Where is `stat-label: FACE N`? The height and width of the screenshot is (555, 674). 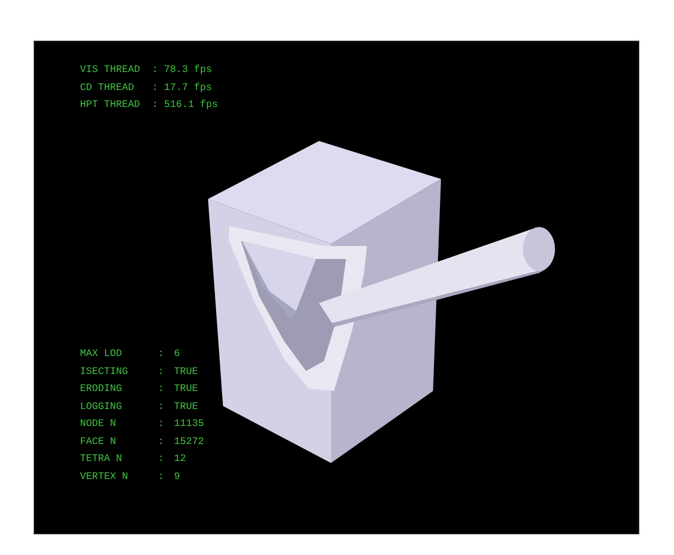 stat-label: FACE N is located at coordinates (99, 442).